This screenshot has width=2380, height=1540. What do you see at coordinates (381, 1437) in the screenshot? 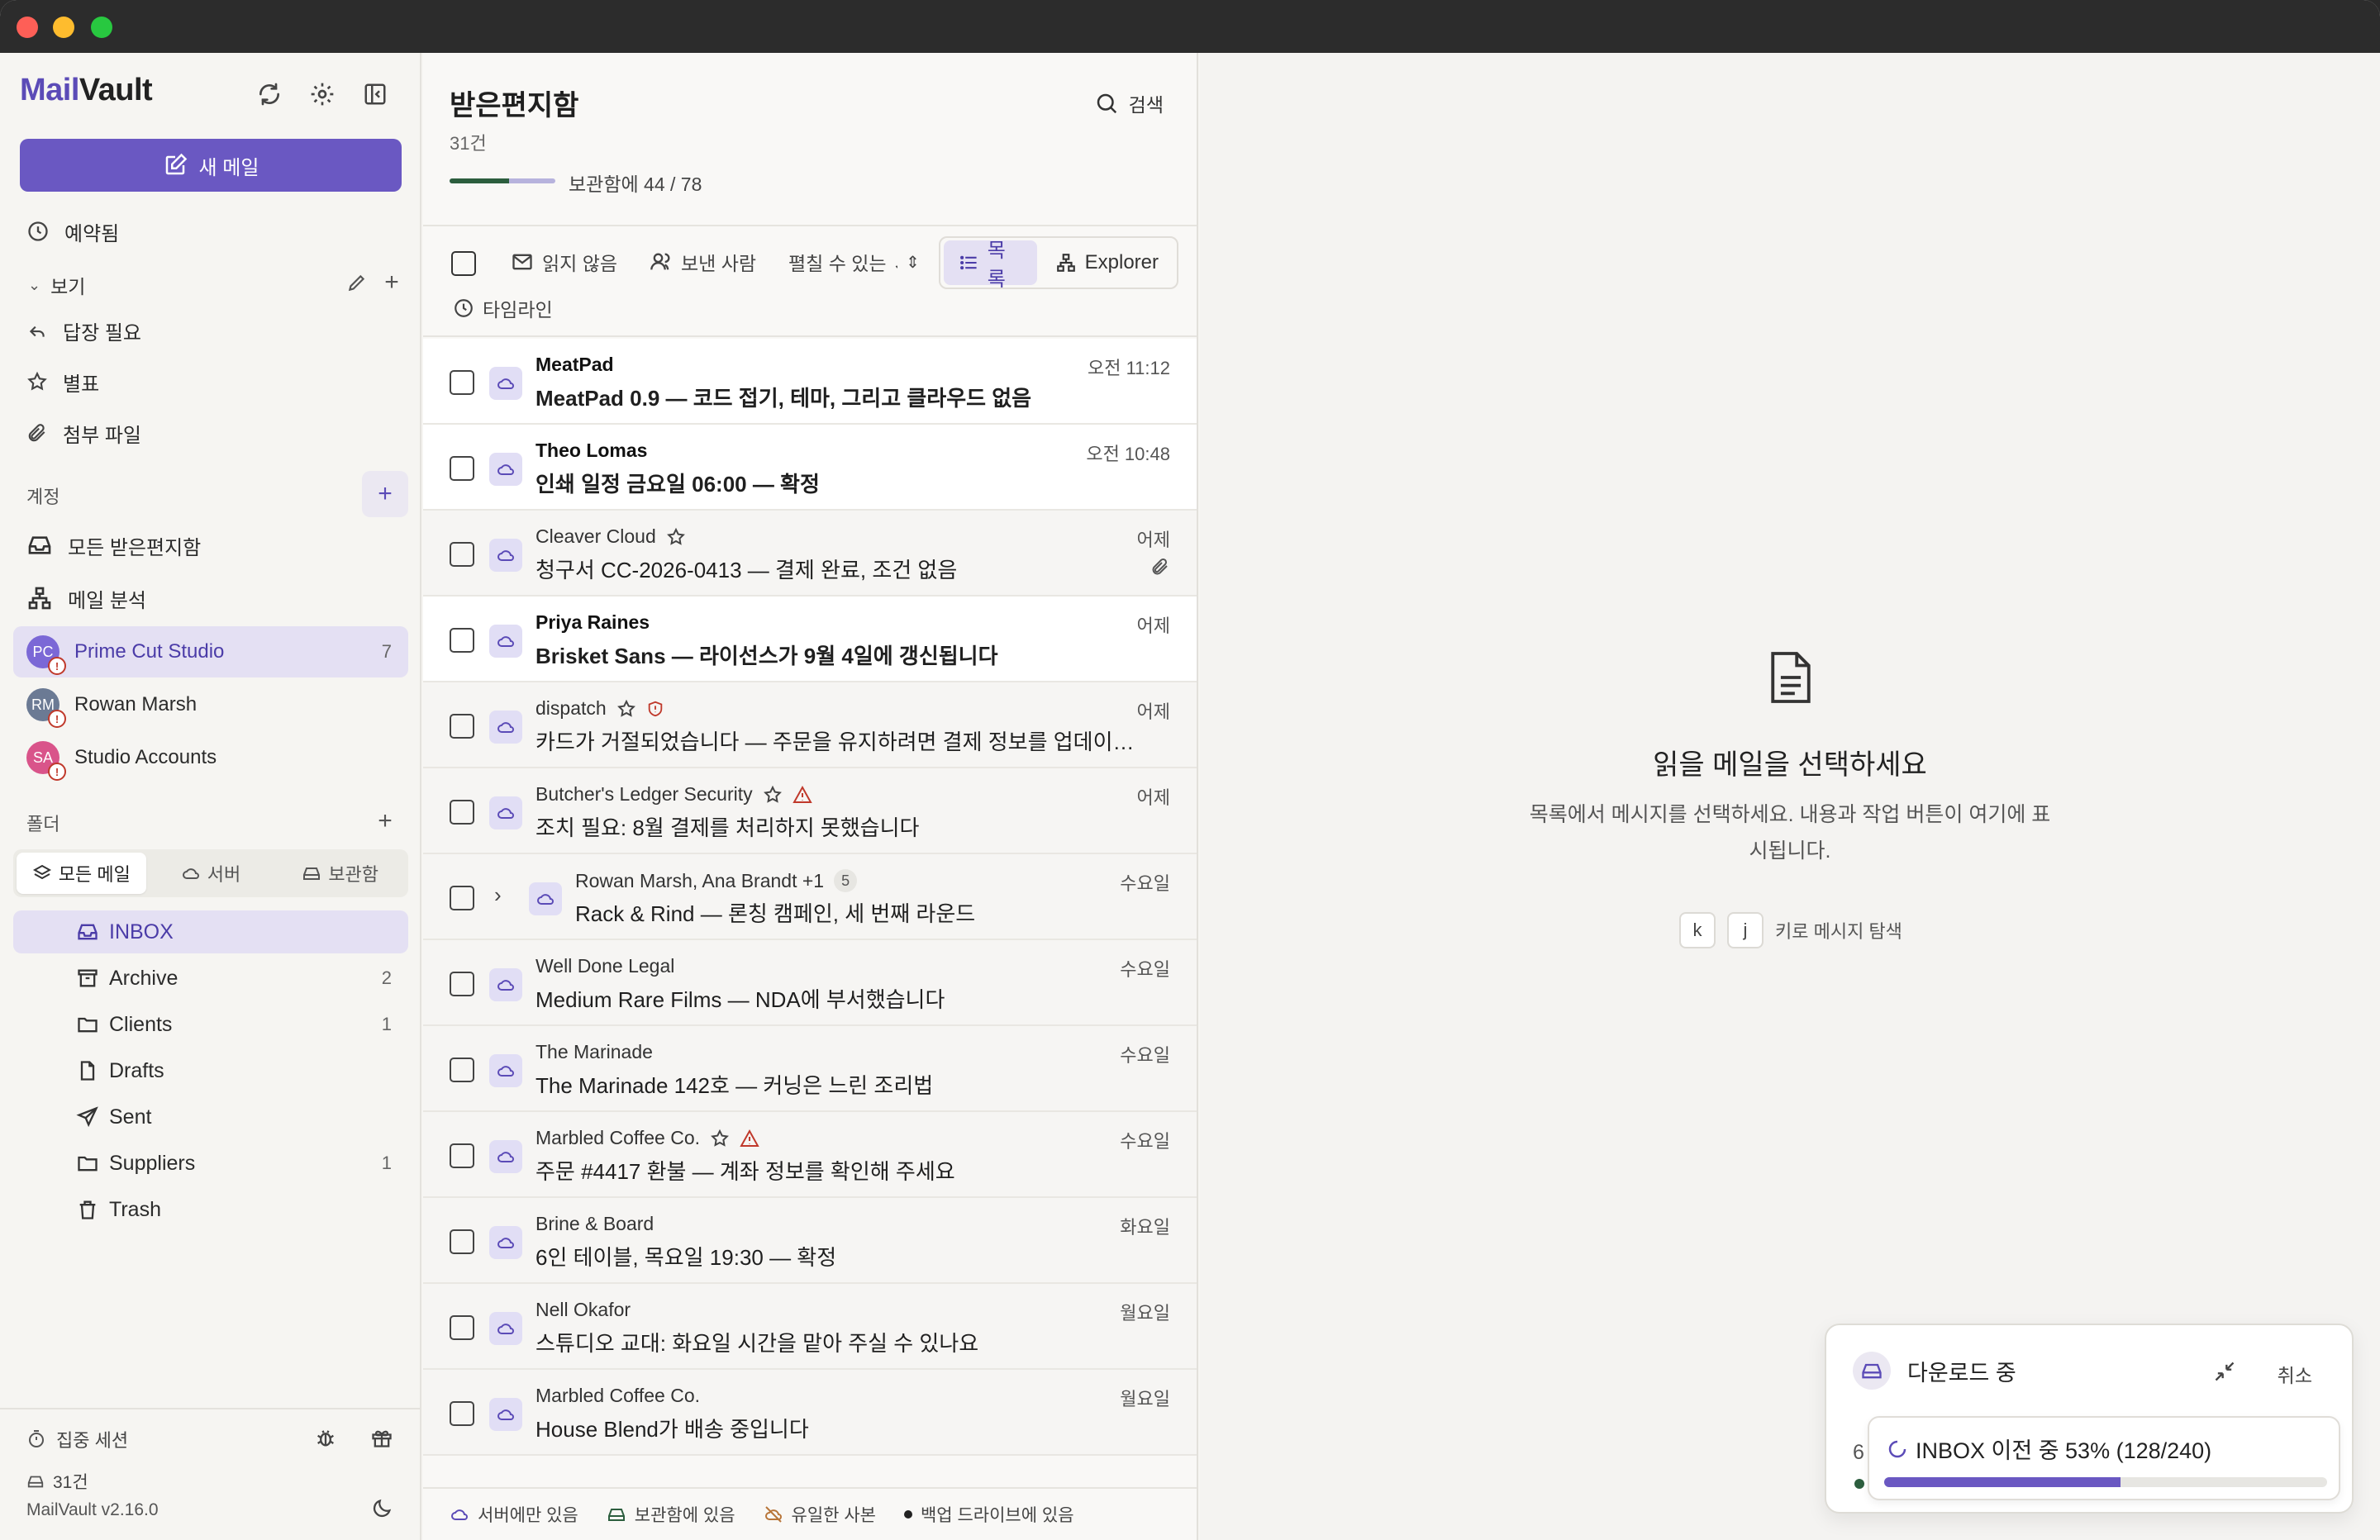
I see `gift-icon` at bounding box center [381, 1437].